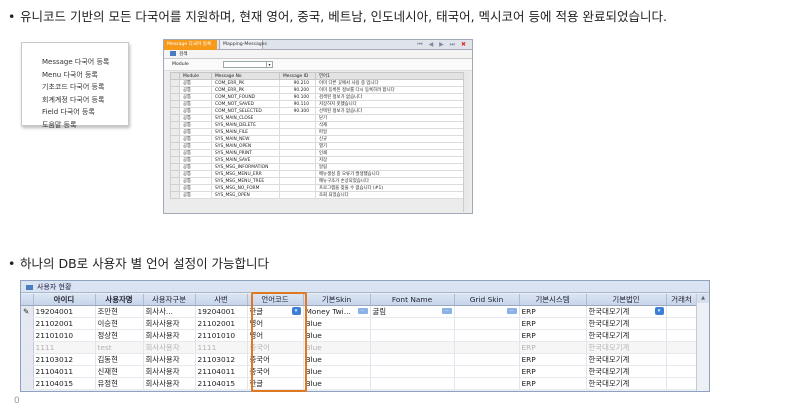 This screenshot has width=800, height=415. What do you see at coordinates (183, 54) in the screenshot?
I see `search-button-label: 검색` at bounding box center [183, 54].